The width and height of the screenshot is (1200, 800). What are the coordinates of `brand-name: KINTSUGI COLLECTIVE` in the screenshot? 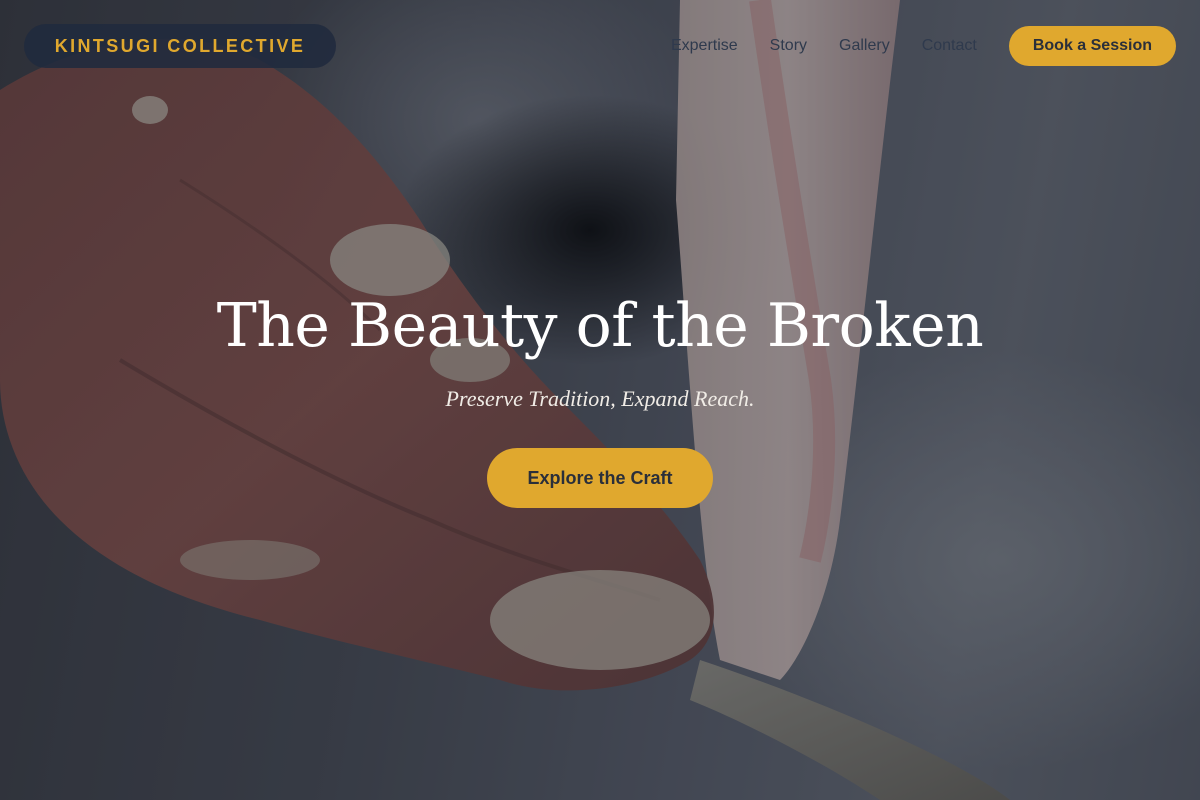 It's located at (180, 45).